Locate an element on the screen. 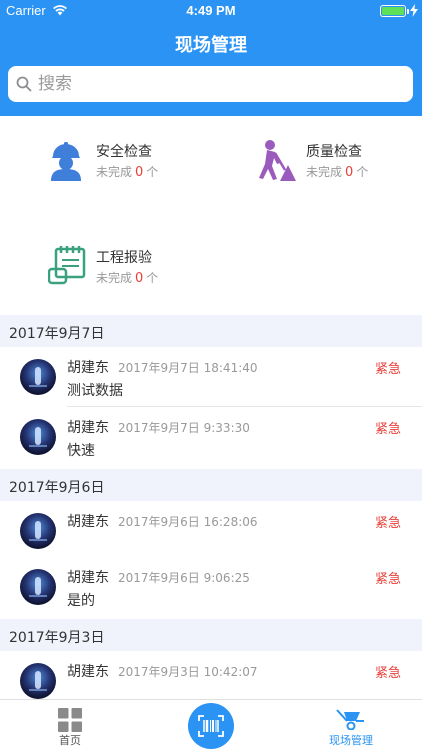 This screenshot has width=422, height=750. barcode-scan-icon is located at coordinates (211, 726).